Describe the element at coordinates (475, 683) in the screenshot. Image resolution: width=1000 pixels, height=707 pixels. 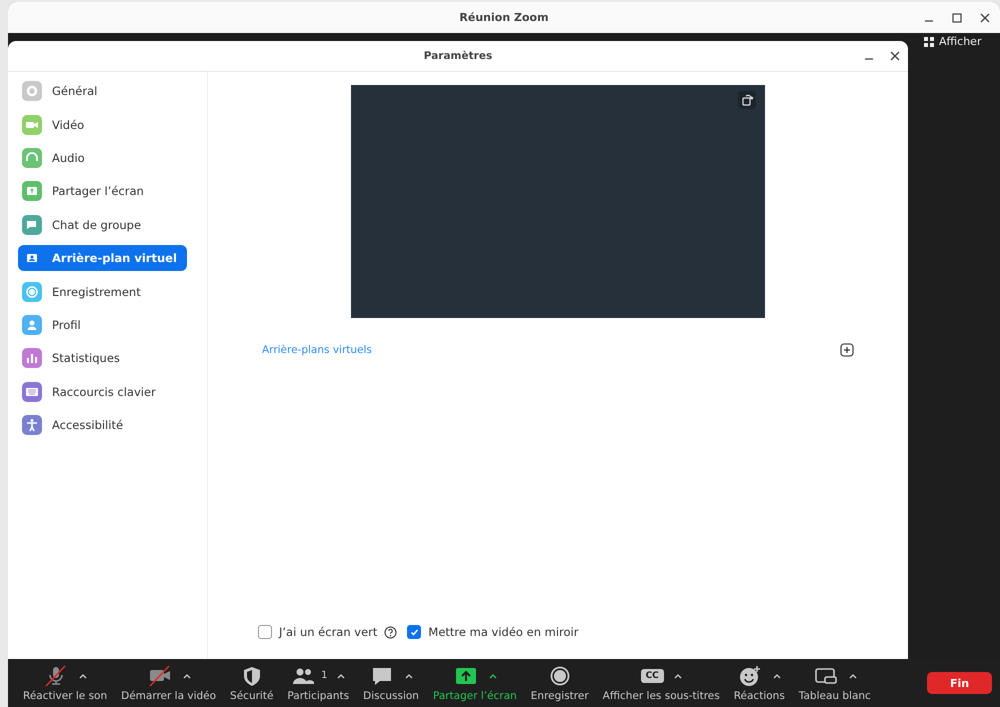
I see `toolbar-button: Partager l’écran` at that location.